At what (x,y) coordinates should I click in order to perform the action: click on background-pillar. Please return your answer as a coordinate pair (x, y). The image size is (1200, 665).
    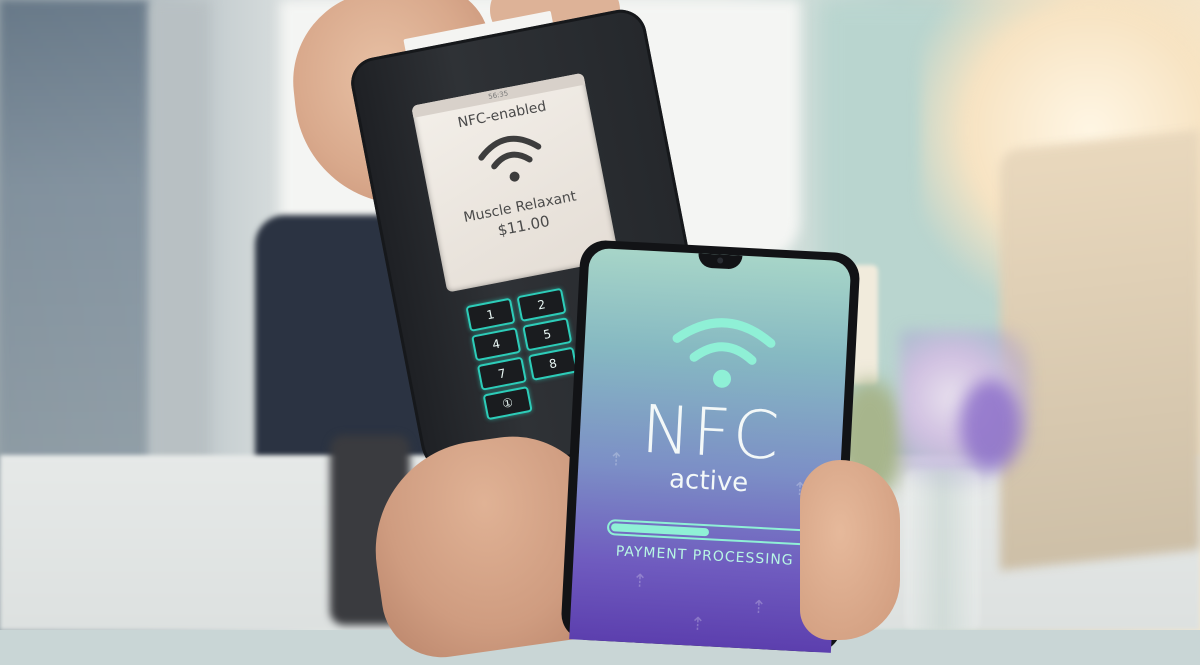
    Looking at the image, I should click on (180, 240).